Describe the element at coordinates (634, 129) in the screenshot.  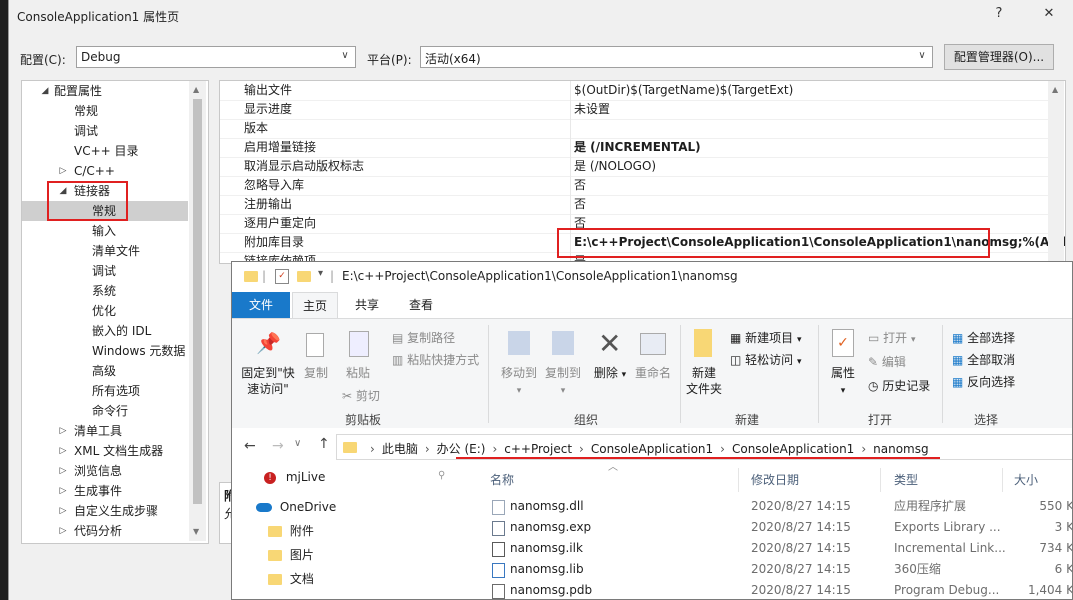
I see `property-row: 版本` at that location.